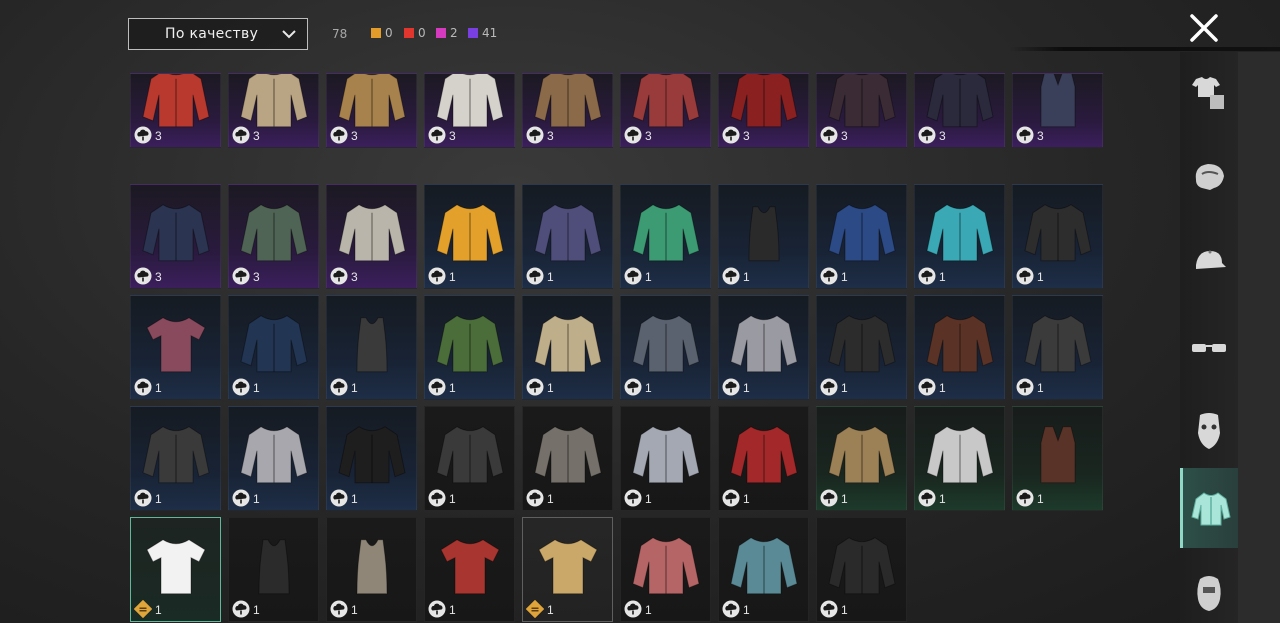  Describe the element at coordinates (665, 100) in the screenshot. I see `floral-shirt-icon` at that location.